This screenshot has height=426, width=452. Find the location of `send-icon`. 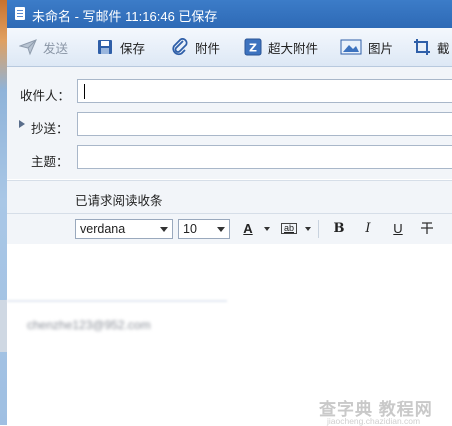

send-icon is located at coordinates (27, 47).